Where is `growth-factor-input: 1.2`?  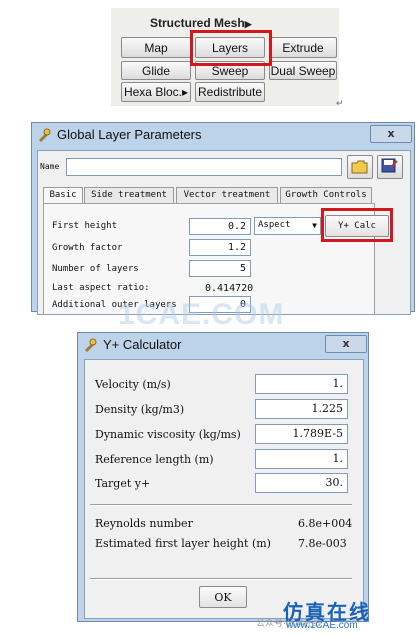
growth-factor-input: 1.2 is located at coordinates (220, 247).